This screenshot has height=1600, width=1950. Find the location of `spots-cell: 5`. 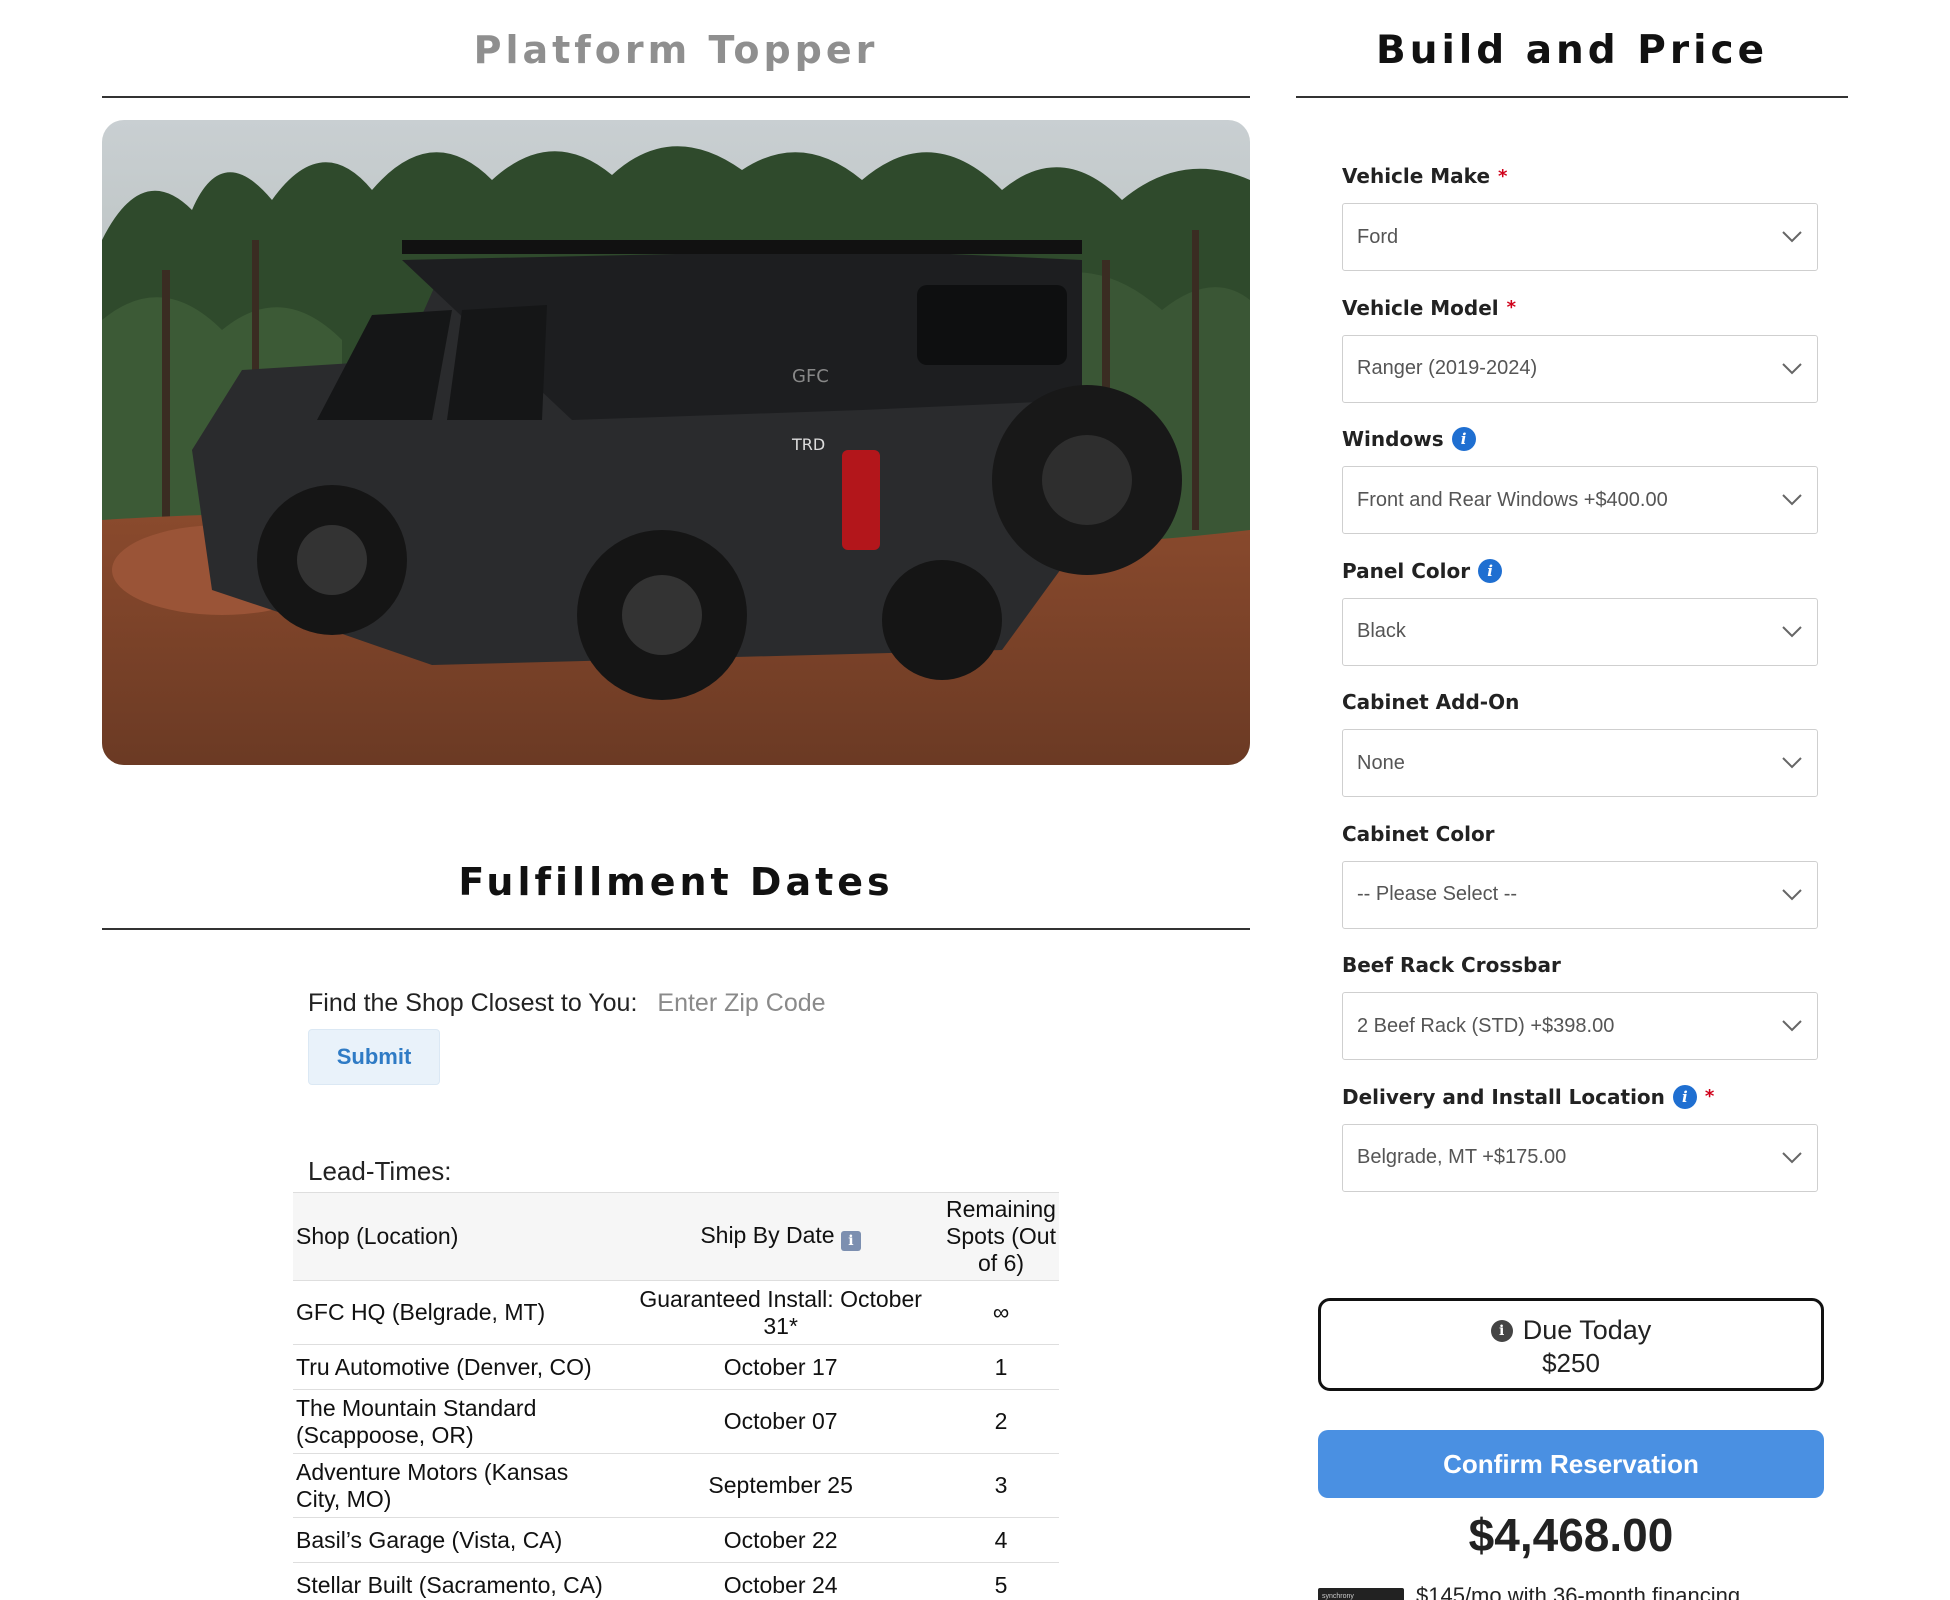

spots-cell: 5 is located at coordinates (1001, 1581).